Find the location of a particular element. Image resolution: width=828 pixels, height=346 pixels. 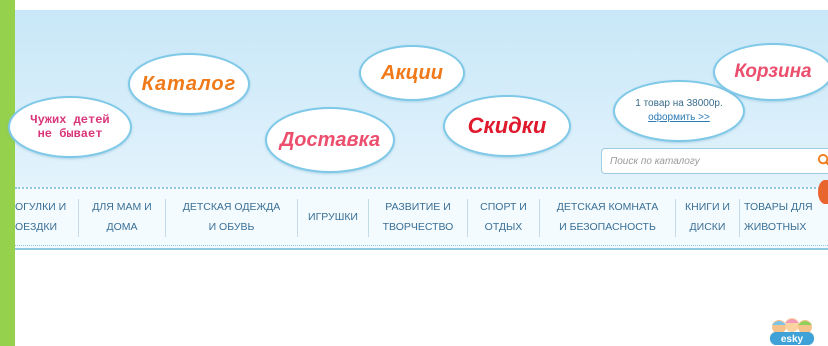

search-icon is located at coordinates (822, 160).